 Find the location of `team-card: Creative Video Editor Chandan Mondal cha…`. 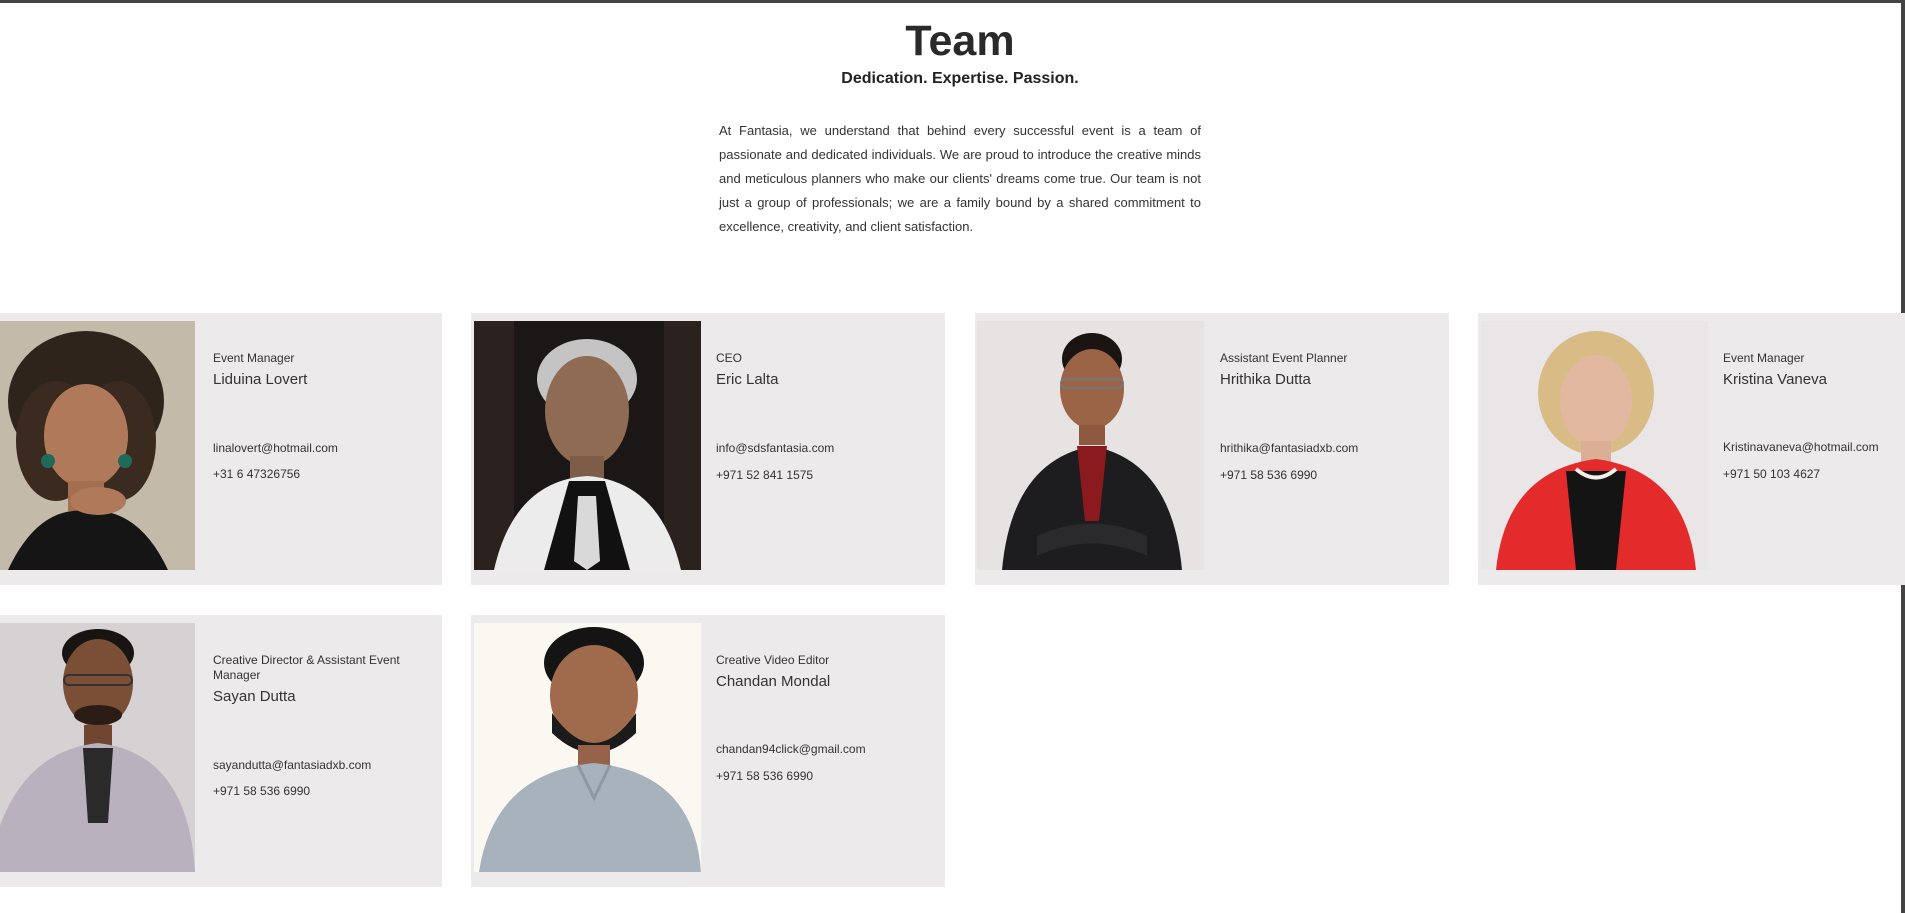

team-card: Creative Video Editor Chandan Mondal cha… is located at coordinates (708, 751).